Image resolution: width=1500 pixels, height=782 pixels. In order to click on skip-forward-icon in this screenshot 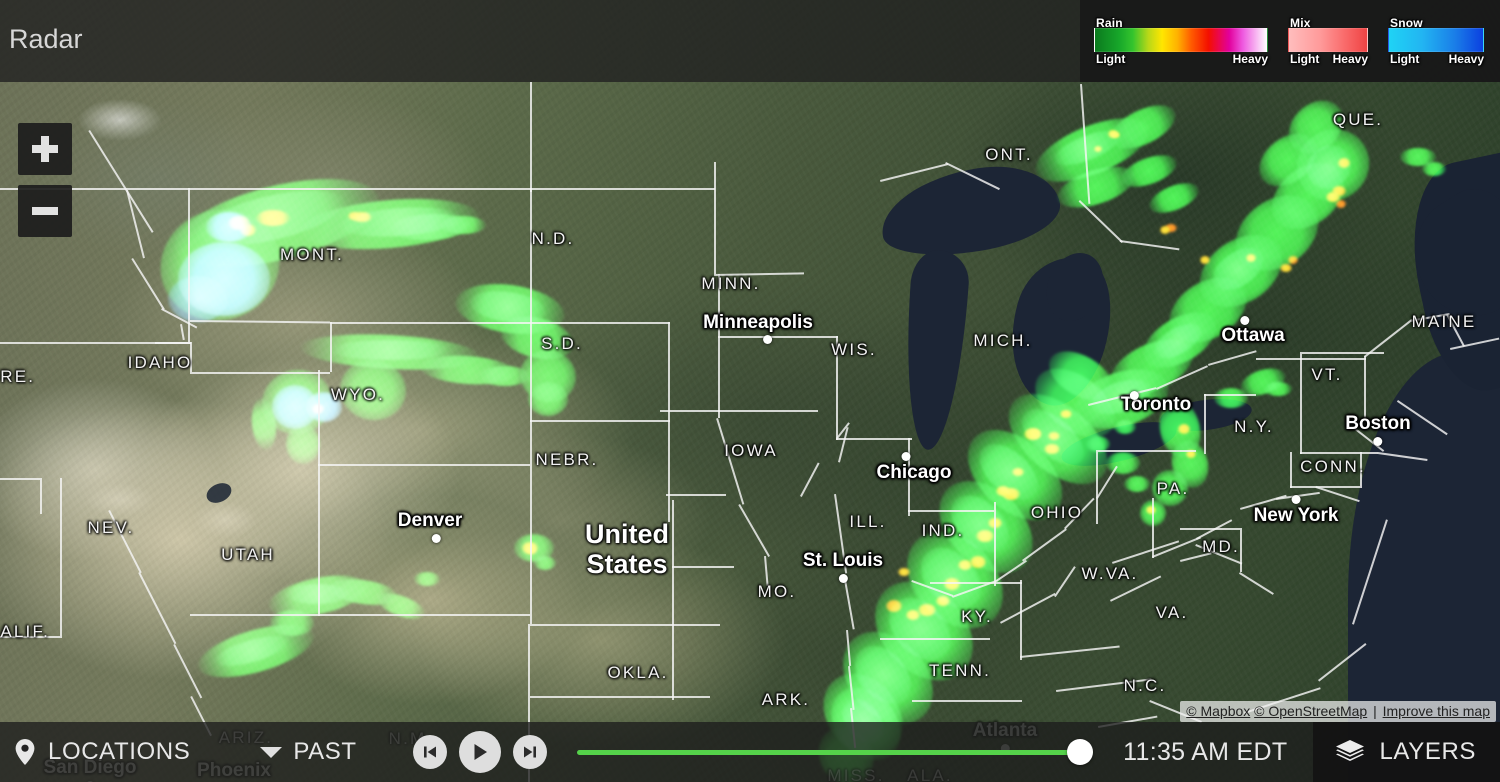, I will do `click(529, 752)`.